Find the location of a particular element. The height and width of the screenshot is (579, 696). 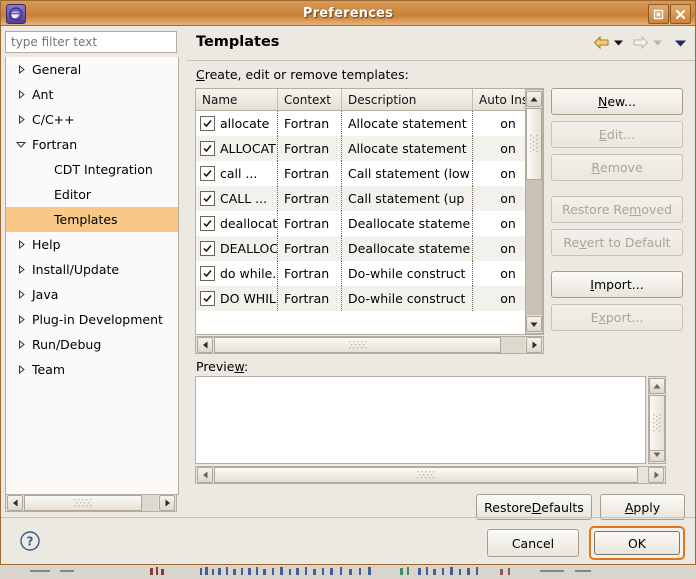

preview-vertical-scrollbar is located at coordinates (657, 420).